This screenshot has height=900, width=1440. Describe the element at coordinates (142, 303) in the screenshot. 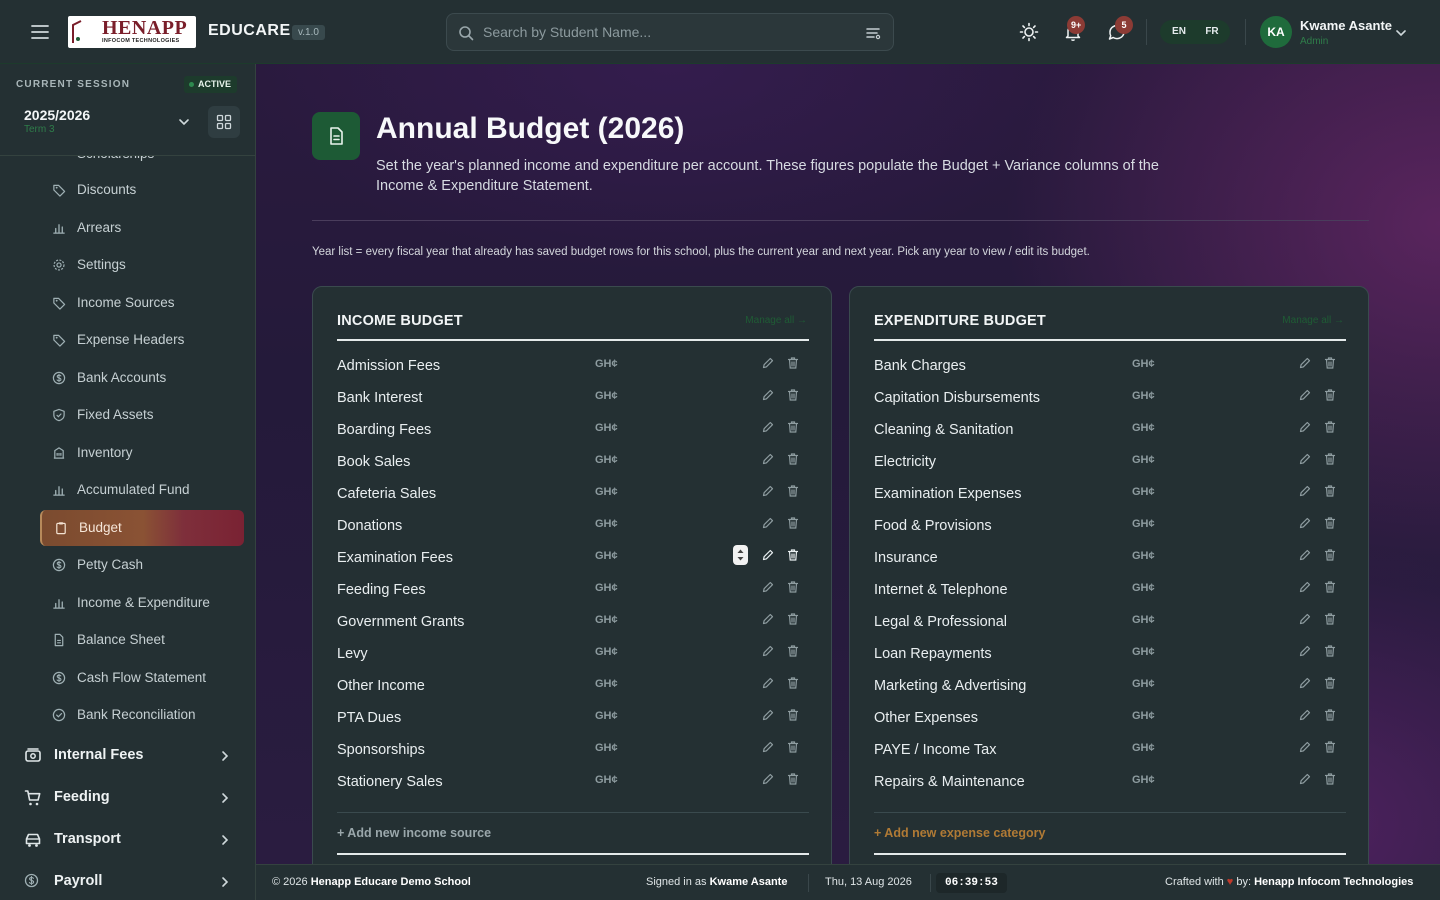

I see `sidebar-item-income-sources: Income Sources` at that location.